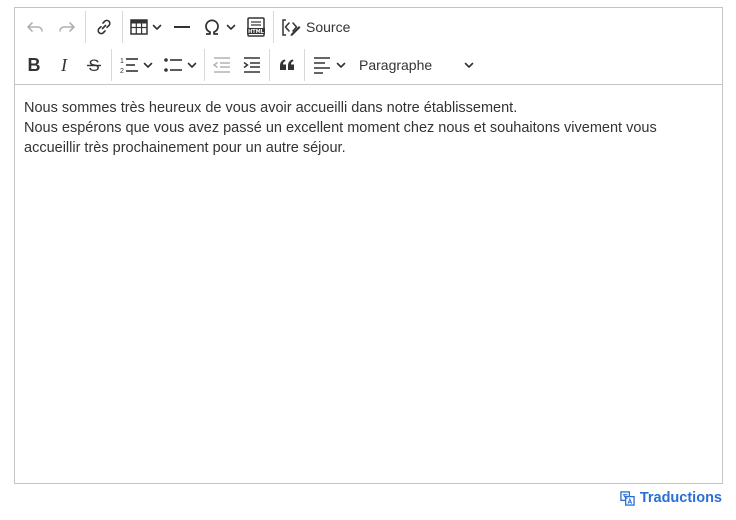 The image size is (736, 520). I want to click on source-code-icon, so click(291, 27).